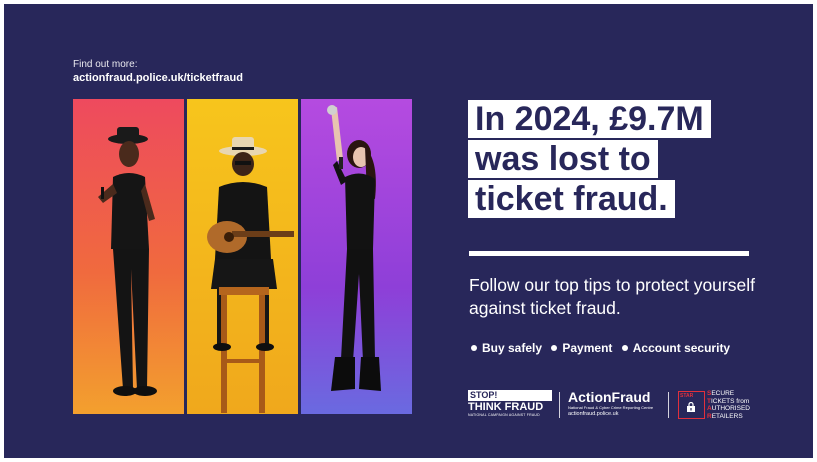 This screenshot has width=817, height=462. I want to click on star-line: SECURE, so click(728, 394).